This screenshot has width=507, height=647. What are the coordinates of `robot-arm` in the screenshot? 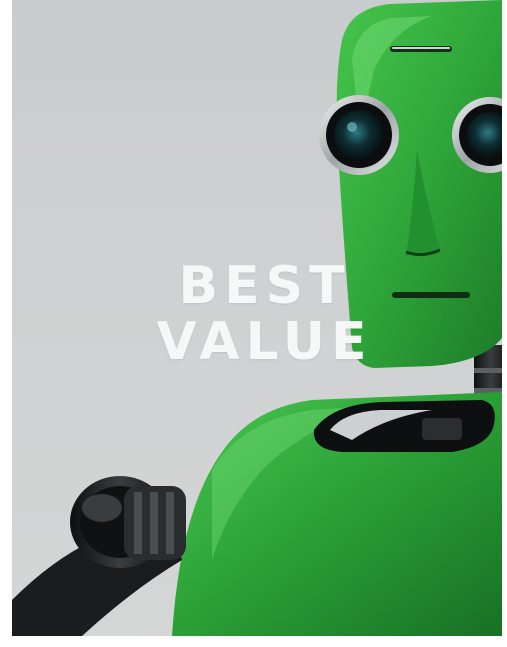 It's located at (99, 556).